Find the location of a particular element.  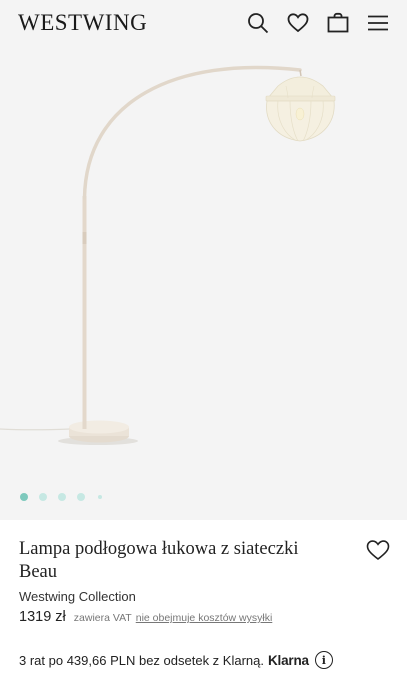

vat-note: zawiera VAT is located at coordinates (102, 618).